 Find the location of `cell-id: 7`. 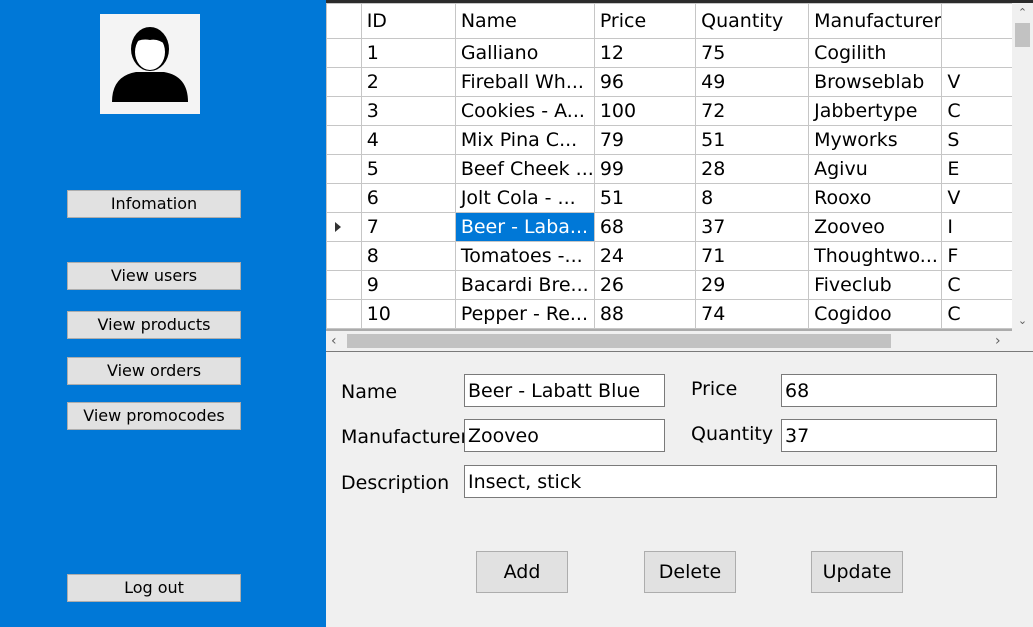

cell-id: 7 is located at coordinates (408, 227).